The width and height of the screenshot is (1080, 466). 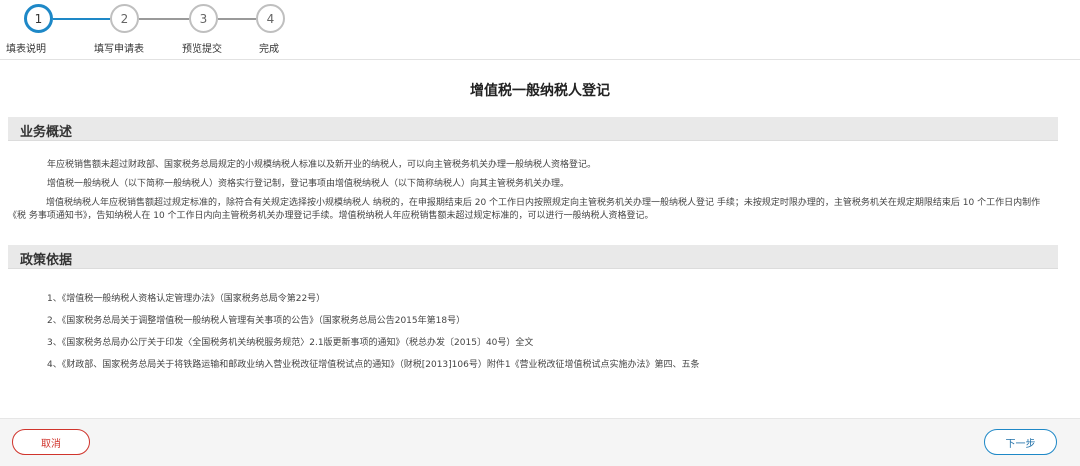 What do you see at coordinates (119, 49) in the screenshot?
I see `step-2-label: 填写申请表` at bounding box center [119, 49].